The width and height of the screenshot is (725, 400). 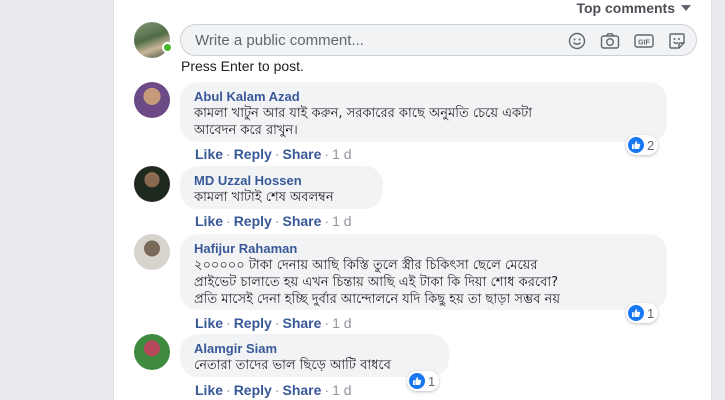 What do you see at coordinates (281, 181) in the screenshot?
I see `comment-author: MD Uzzal Hossen` at bounding box center [281, 181].